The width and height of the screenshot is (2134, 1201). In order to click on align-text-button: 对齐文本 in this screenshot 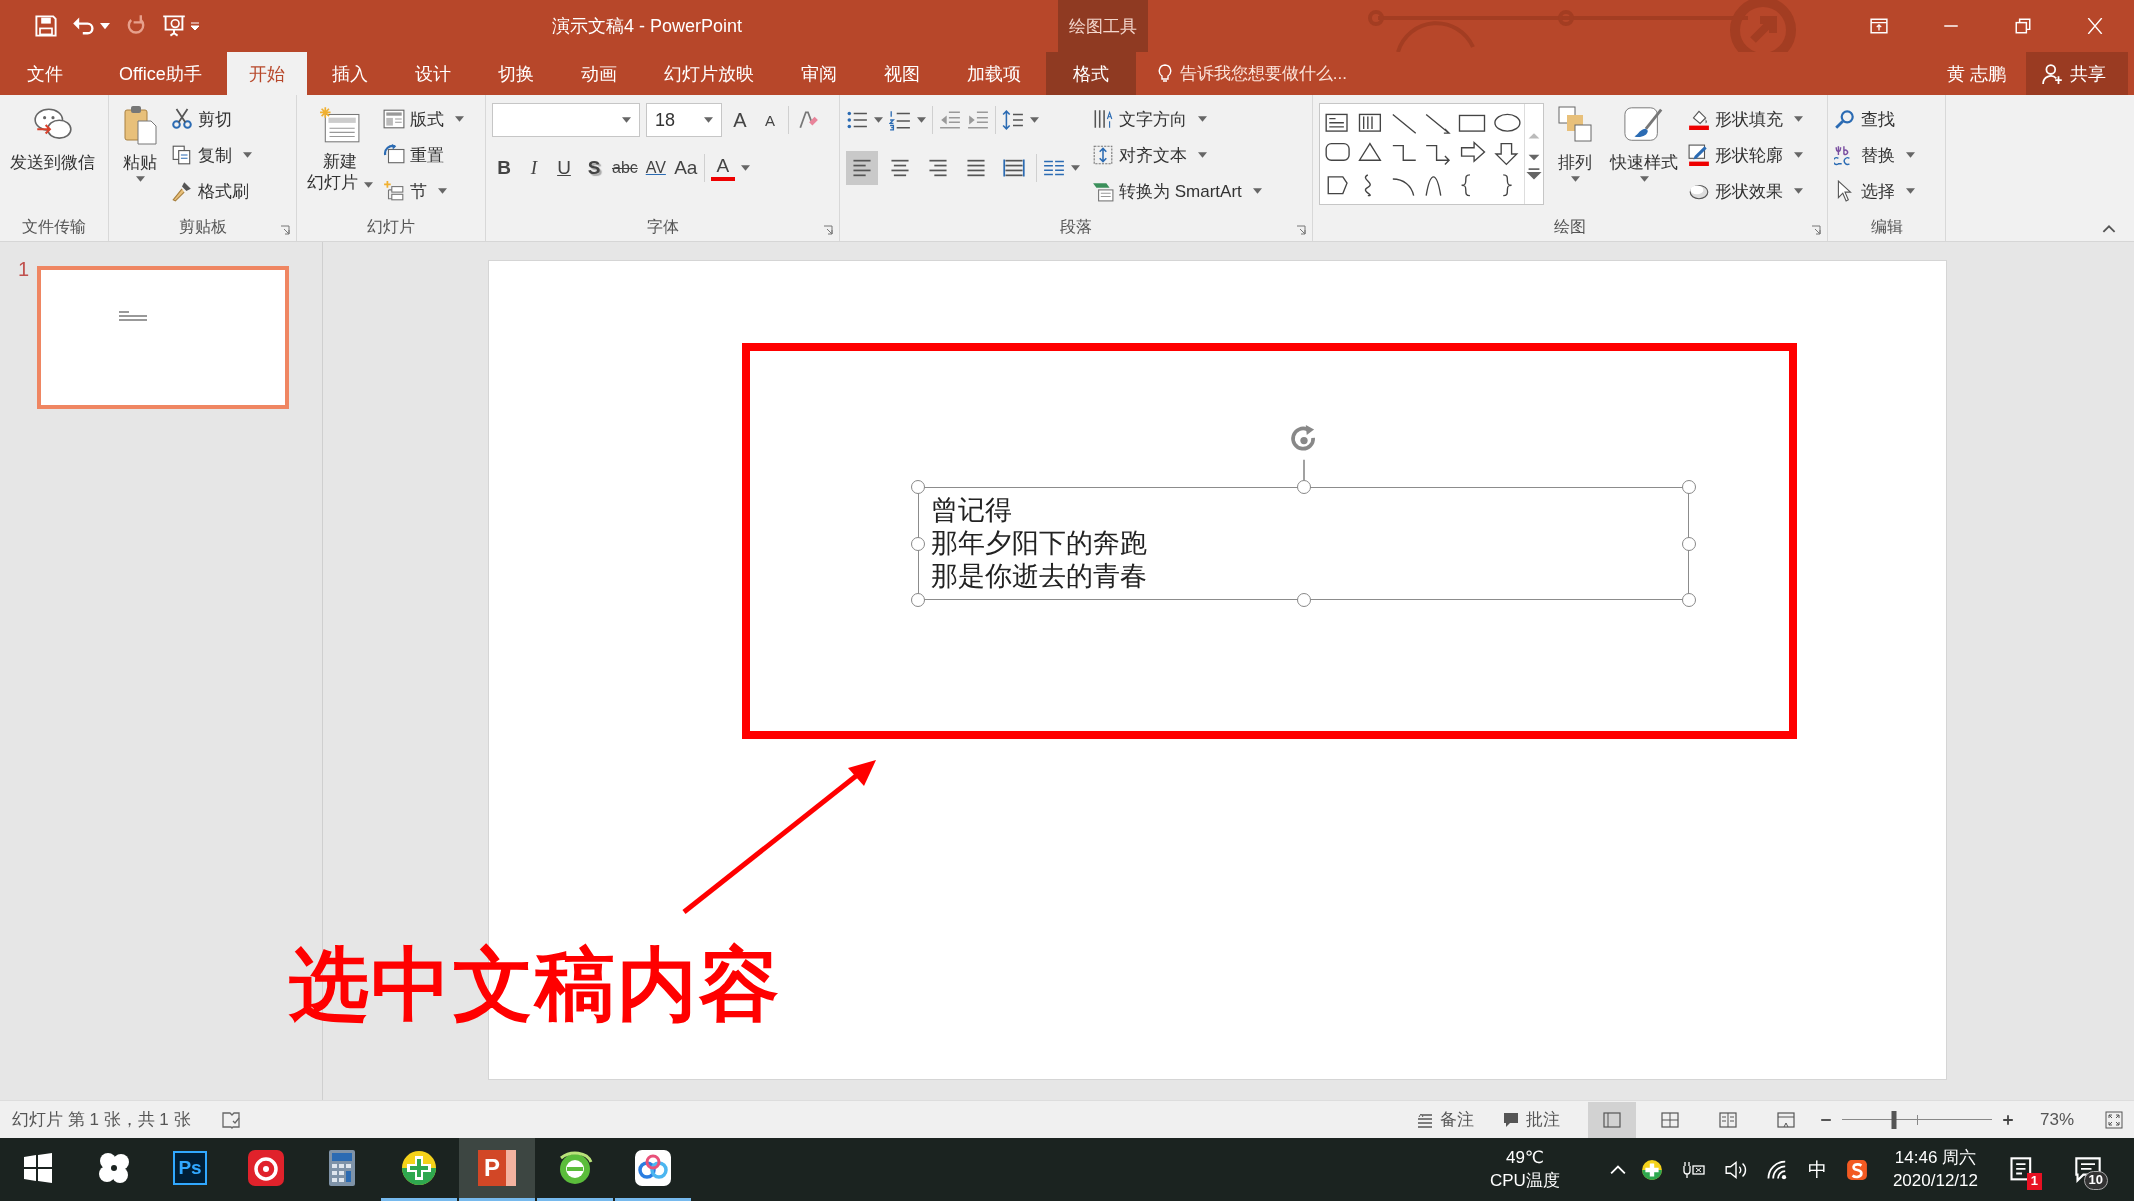, I will do `click(1177, 155)`.